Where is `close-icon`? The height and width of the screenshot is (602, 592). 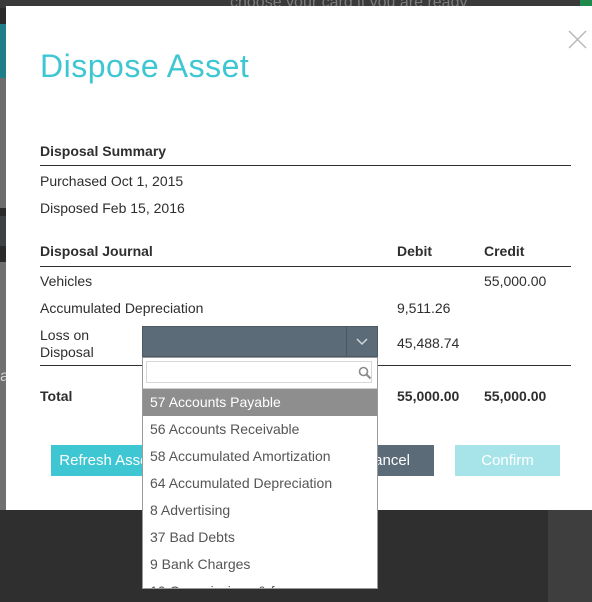
close-icon is located at coordinates (578, 41).